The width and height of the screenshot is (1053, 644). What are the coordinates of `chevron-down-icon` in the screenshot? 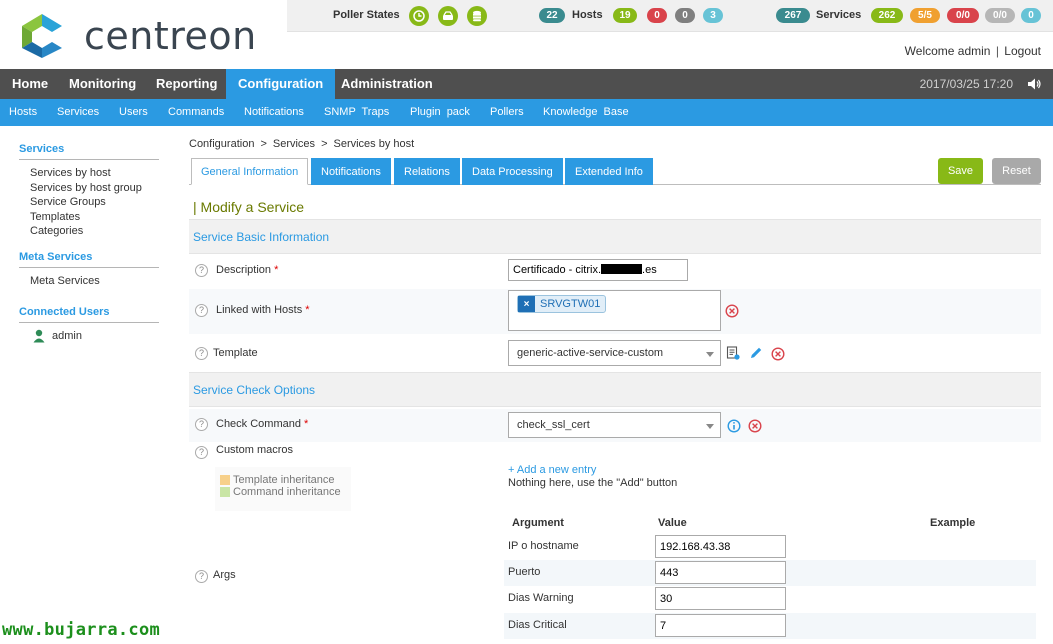 It's located at (710, 354).